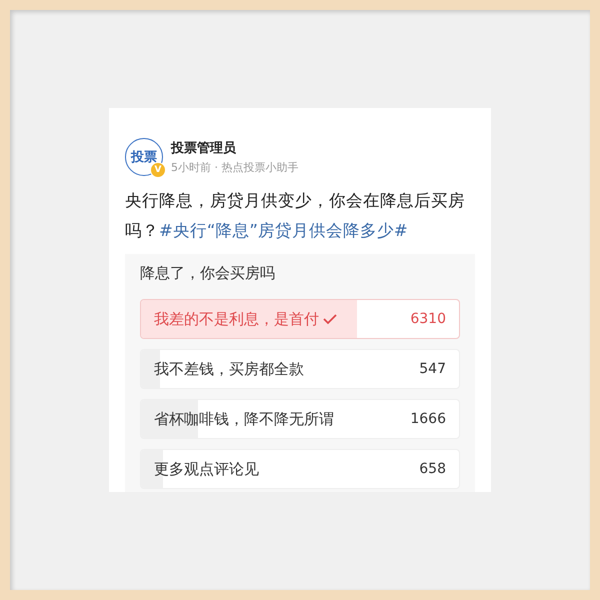 The width and height of the screenshot is (600, 600). What do you see at coordinates (432, 369) in the screenshot?
I see `vote-count: 547` at bounding box center [432, 369].